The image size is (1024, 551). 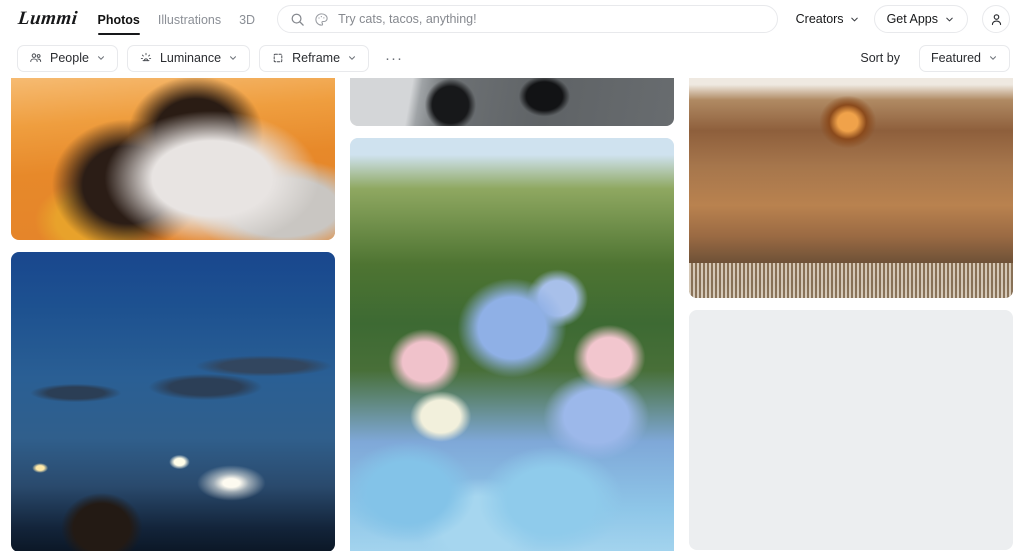 What do you see at coordinates (278, 58) in the screenshot?
I see `crop-icon` at bounding box center [278, 58].